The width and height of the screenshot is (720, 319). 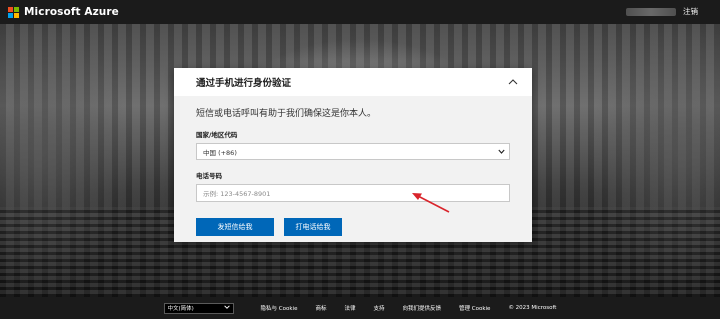 I want to click on country-code-label: 国家/地区代码, so click(x=217, y=135).